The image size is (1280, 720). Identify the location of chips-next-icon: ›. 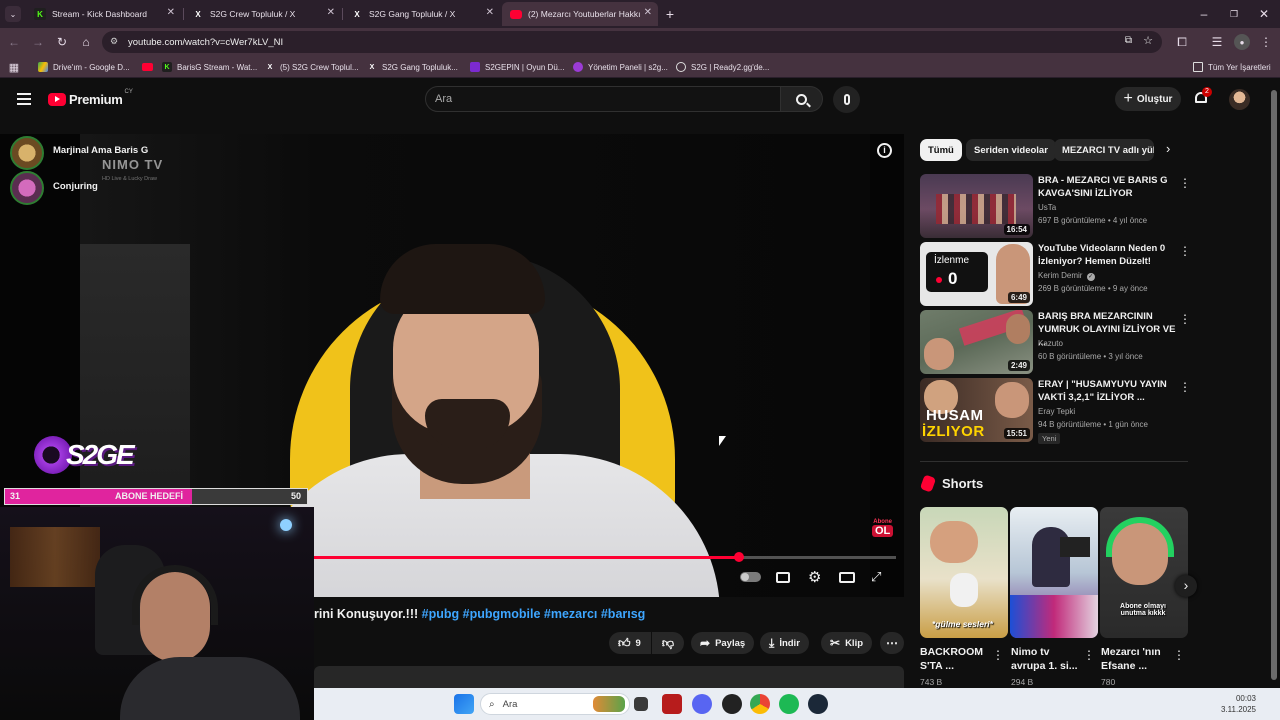
(1168, 148).